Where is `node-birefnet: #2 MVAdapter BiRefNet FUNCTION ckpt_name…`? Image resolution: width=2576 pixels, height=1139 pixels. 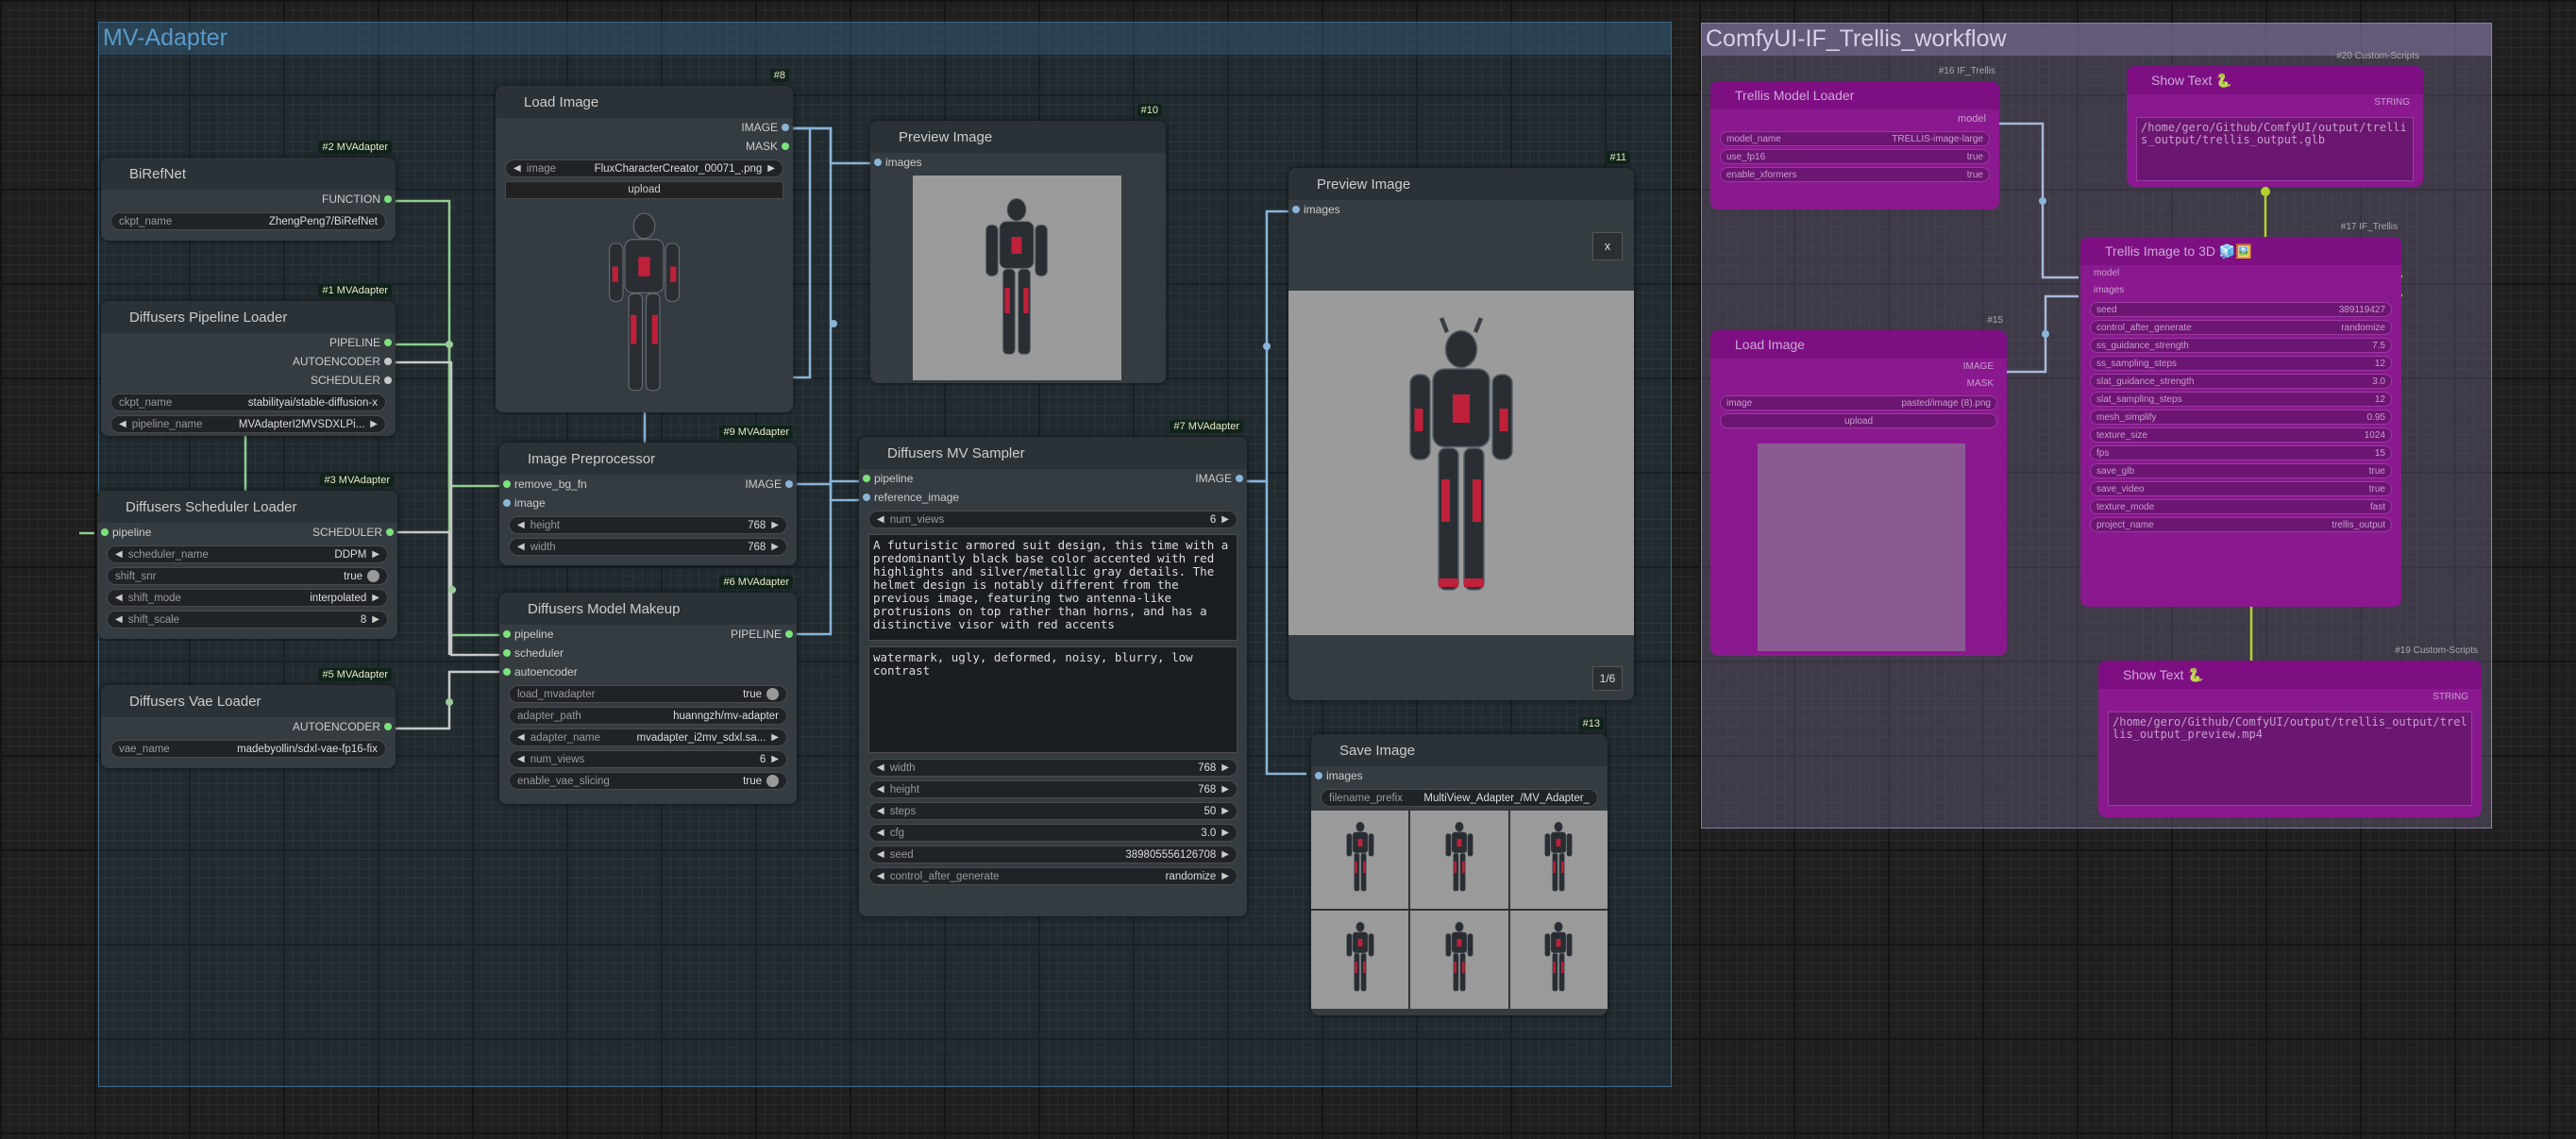 node-birefnet: #2 MVAdapter BiRefNet FUNCTION ckpt_name… is located at coordinates (249, 191).